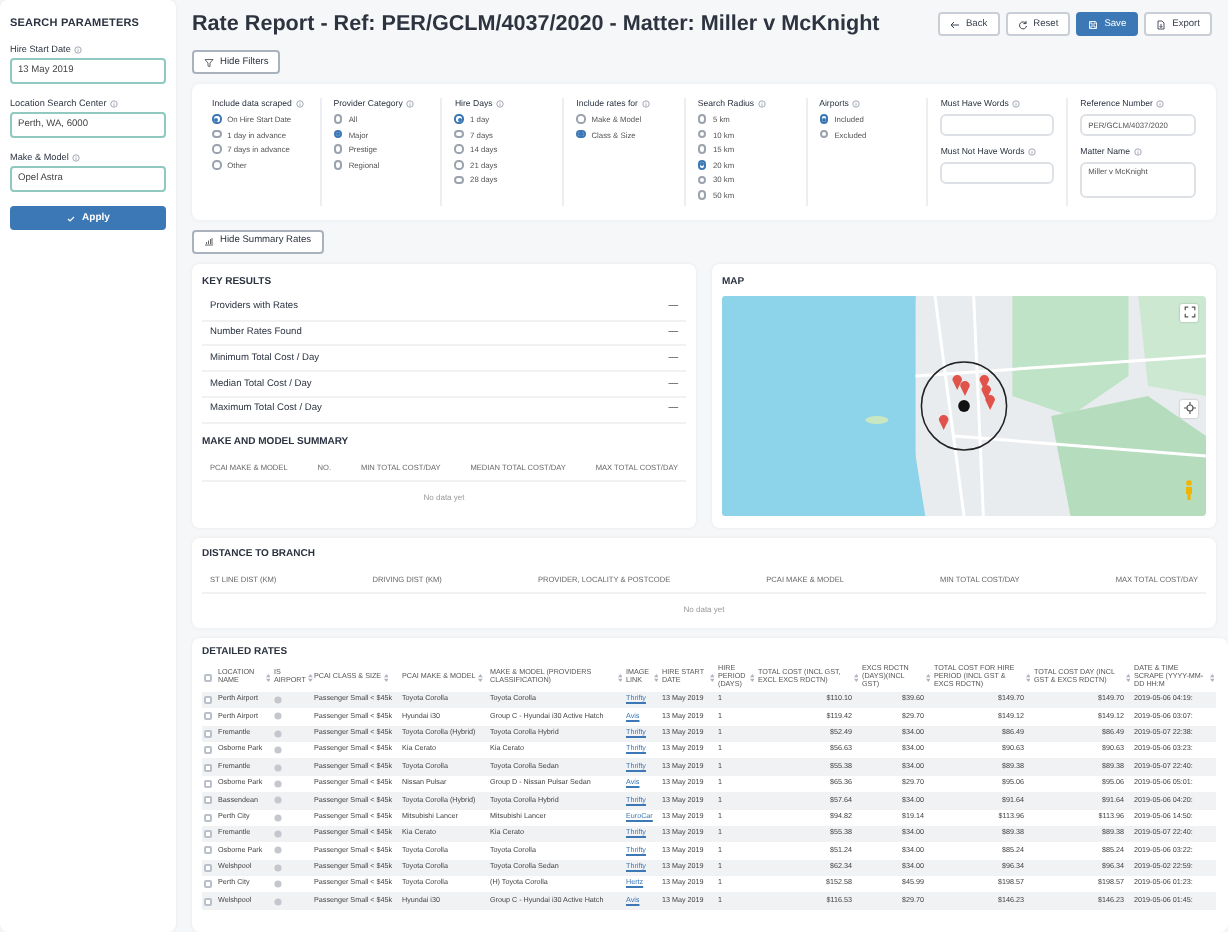 This screenshot has height=932, width=1228. I want to click on page-title: Rate Report - Ref: PER/GCLM/4037/2020 - Matter: Miller v McKnight, so click(536, 24).